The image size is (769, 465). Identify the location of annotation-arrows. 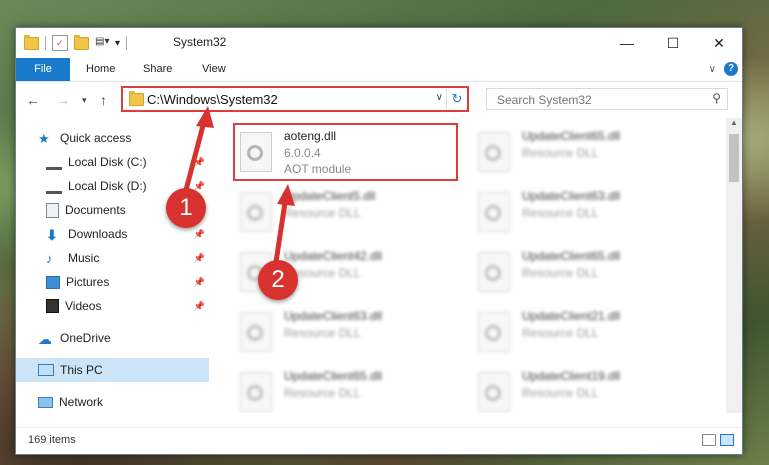
(239, 184).